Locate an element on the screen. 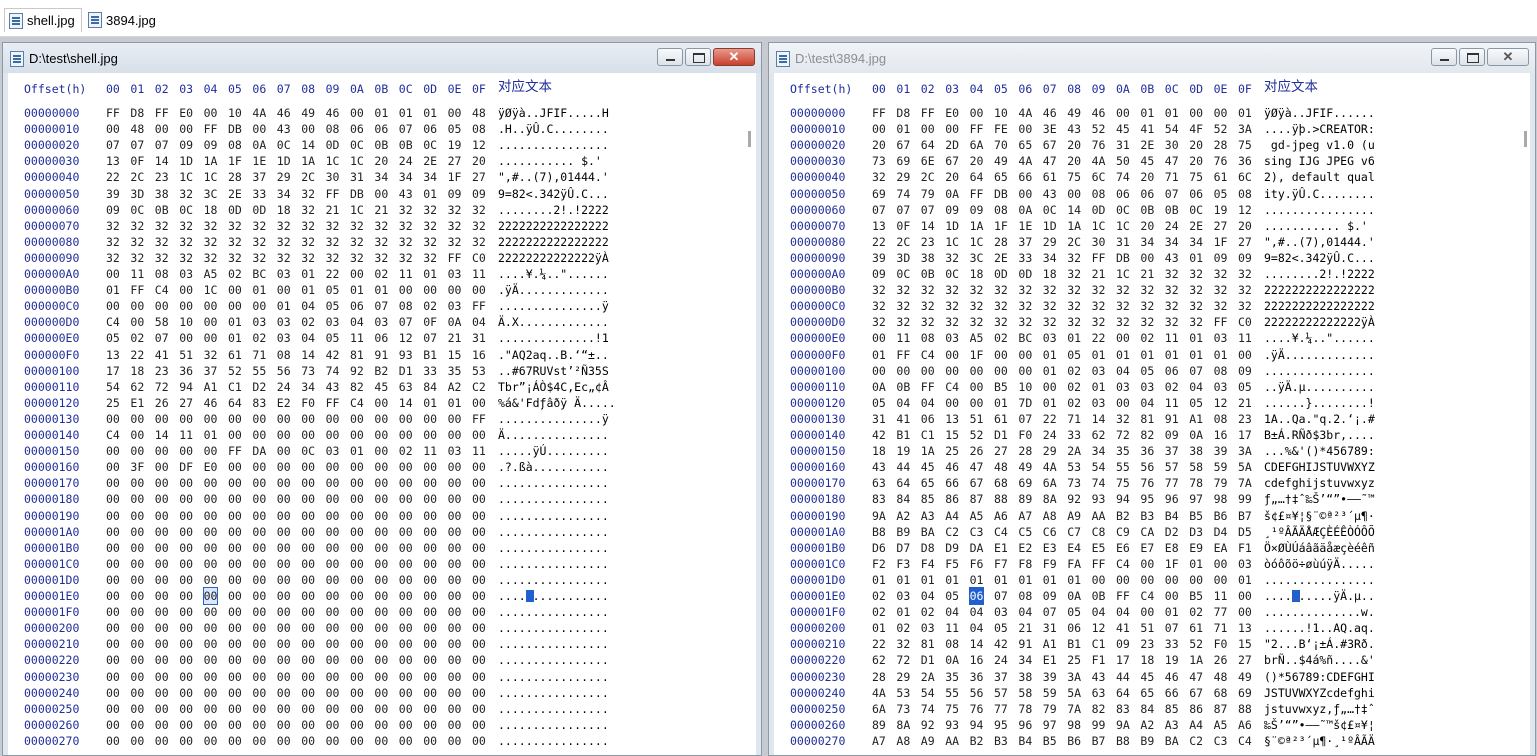 This screenshot has height=756, width=1537. hex-byte: 0B is located at coordinates (1147, 210).